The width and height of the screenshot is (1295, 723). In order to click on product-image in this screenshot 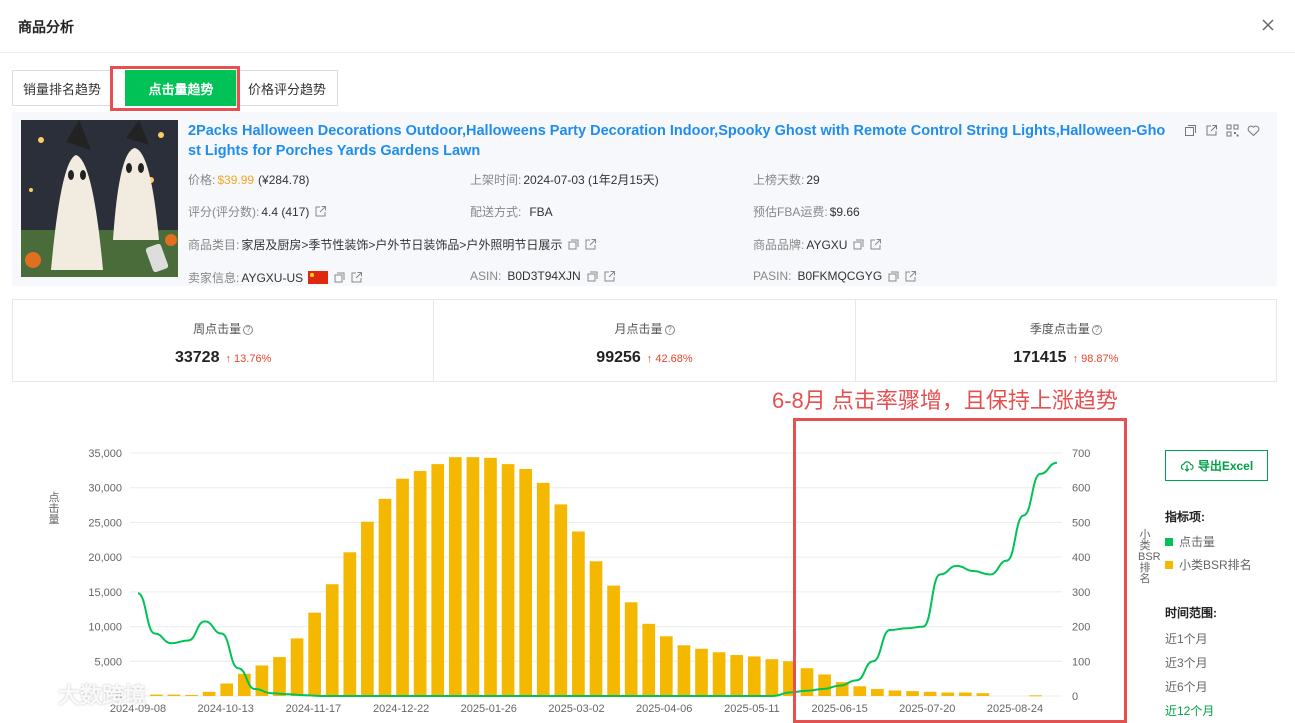, I will do `click(99, 198)`.